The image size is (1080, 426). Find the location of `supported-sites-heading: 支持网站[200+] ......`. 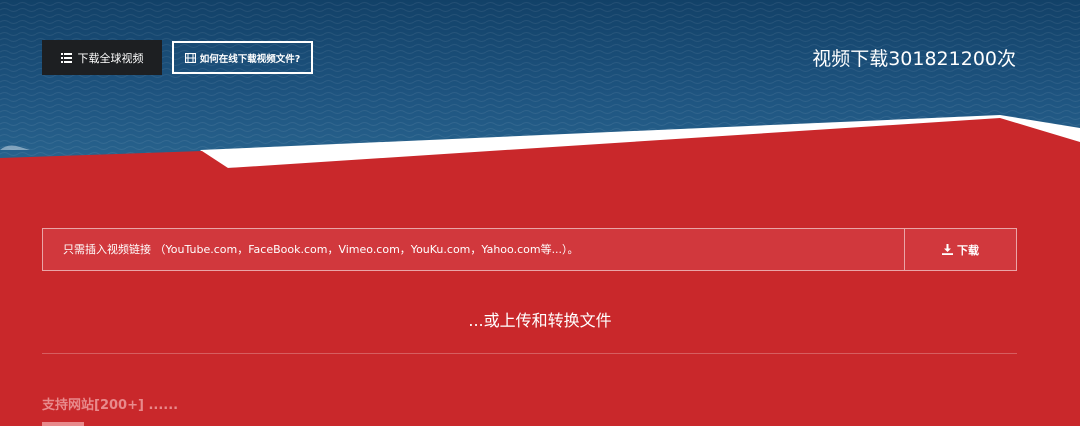

supported-sites-heading: 支持网站[200+] ...... is located at coordinates (110, 403).